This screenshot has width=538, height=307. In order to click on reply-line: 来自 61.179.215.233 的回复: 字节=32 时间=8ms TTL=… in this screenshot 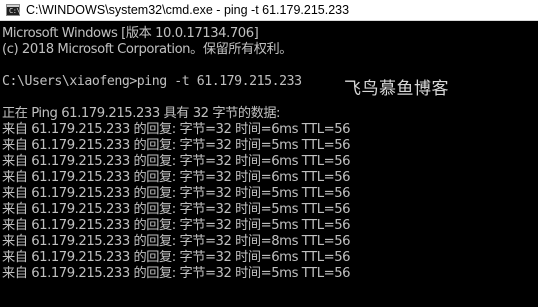, I will do `click(176, 241)`.